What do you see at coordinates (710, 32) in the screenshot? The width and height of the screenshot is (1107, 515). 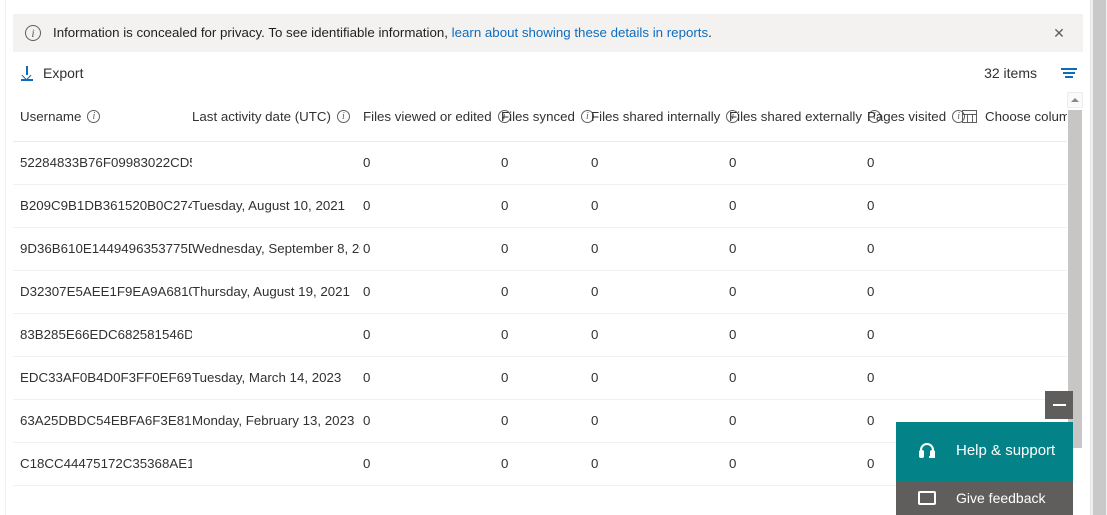 I see `privacy-banner-period: .` at bounding box center [710, 32].